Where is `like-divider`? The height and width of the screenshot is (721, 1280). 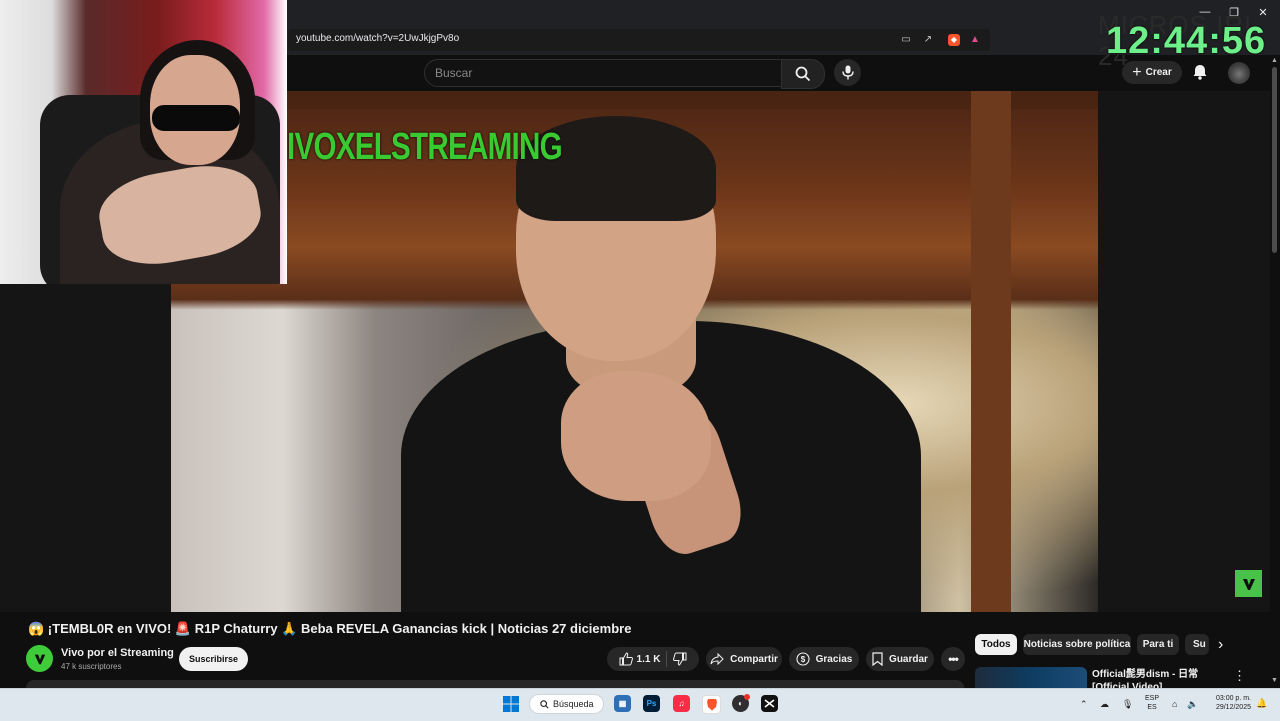 like-divider is located at coordinates (667, 659).